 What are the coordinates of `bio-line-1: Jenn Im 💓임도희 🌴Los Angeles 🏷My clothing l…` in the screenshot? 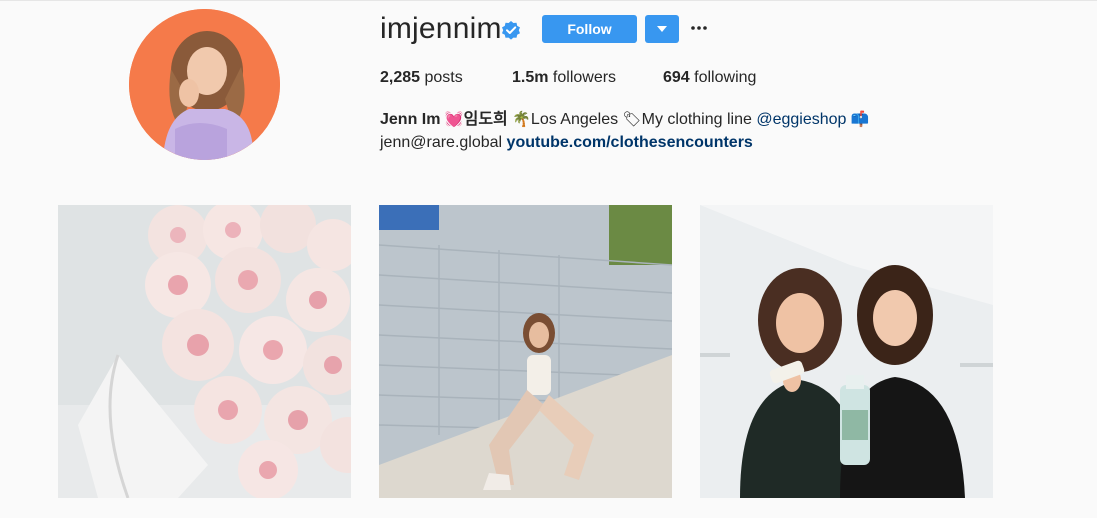 It's located at (625, 119).